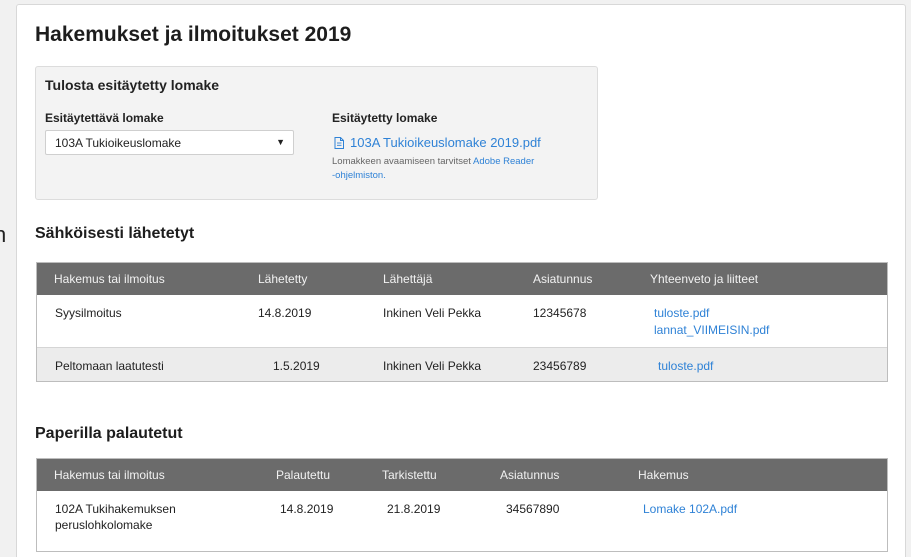 The width and height of the screenshot is (911, 557). What do you see at coordinates (663, 475) in the screenshot?
I see `column-header: Hakemus` at bounding box center [663, 475].